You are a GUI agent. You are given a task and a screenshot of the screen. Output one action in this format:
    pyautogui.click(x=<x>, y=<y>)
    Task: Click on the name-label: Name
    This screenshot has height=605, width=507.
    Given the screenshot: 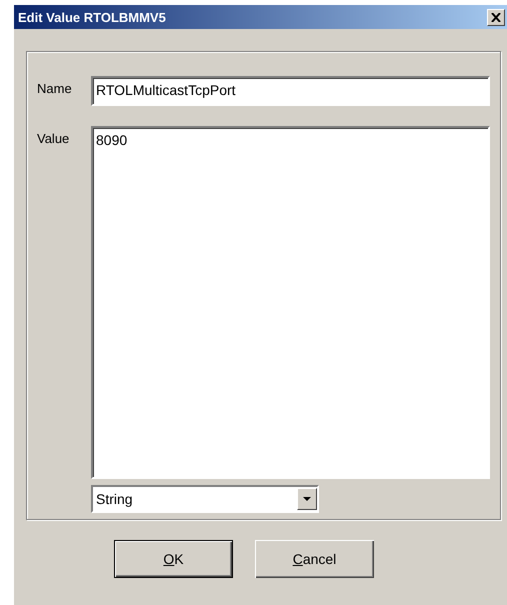 What is the action you would take?
    pyautogui.click(x=55, y=88)
    